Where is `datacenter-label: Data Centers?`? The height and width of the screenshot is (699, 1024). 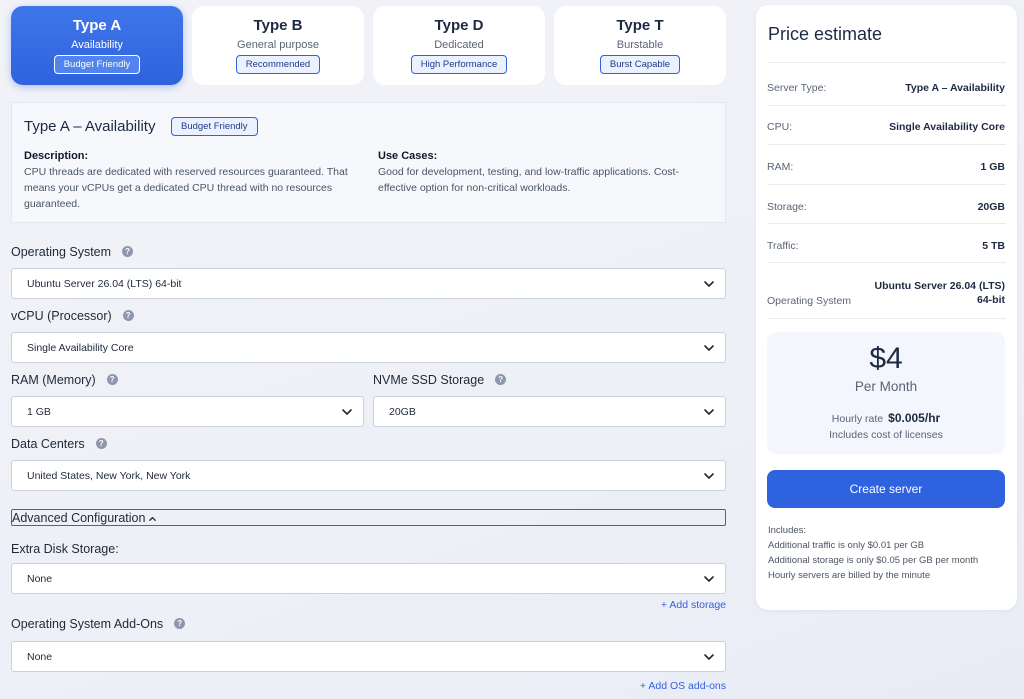 datacenter-label: Data Centers? is located at coordinates (59, 444).